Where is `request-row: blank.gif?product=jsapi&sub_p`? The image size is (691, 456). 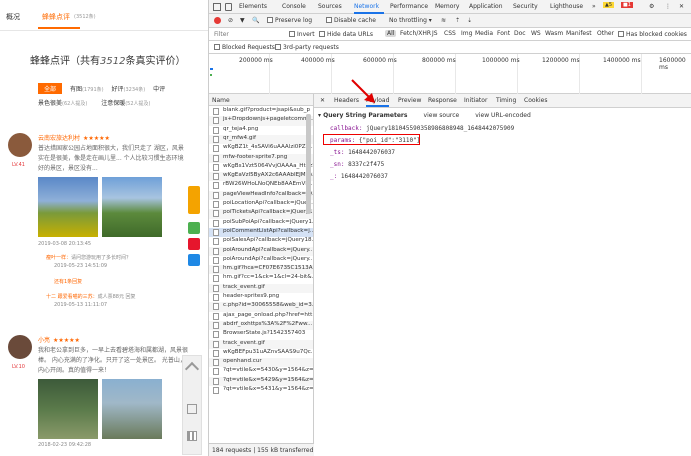 request-row: blank.gif?product=jsapi&sub_p is located at coordinates (261, 111).